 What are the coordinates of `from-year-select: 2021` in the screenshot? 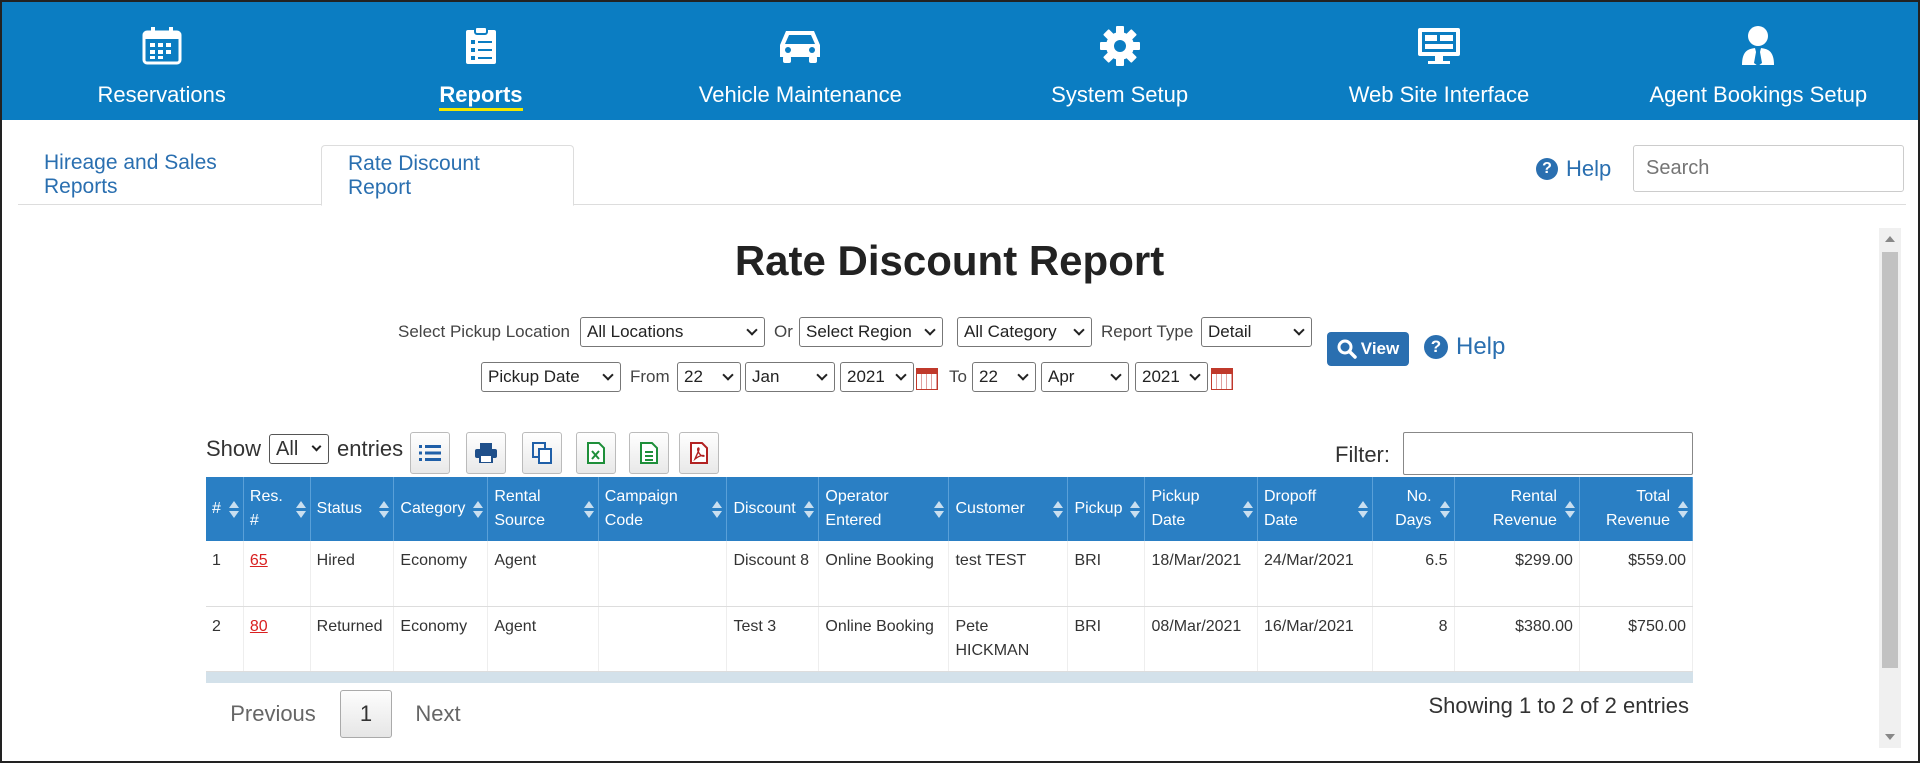 It's located at (877, 377).